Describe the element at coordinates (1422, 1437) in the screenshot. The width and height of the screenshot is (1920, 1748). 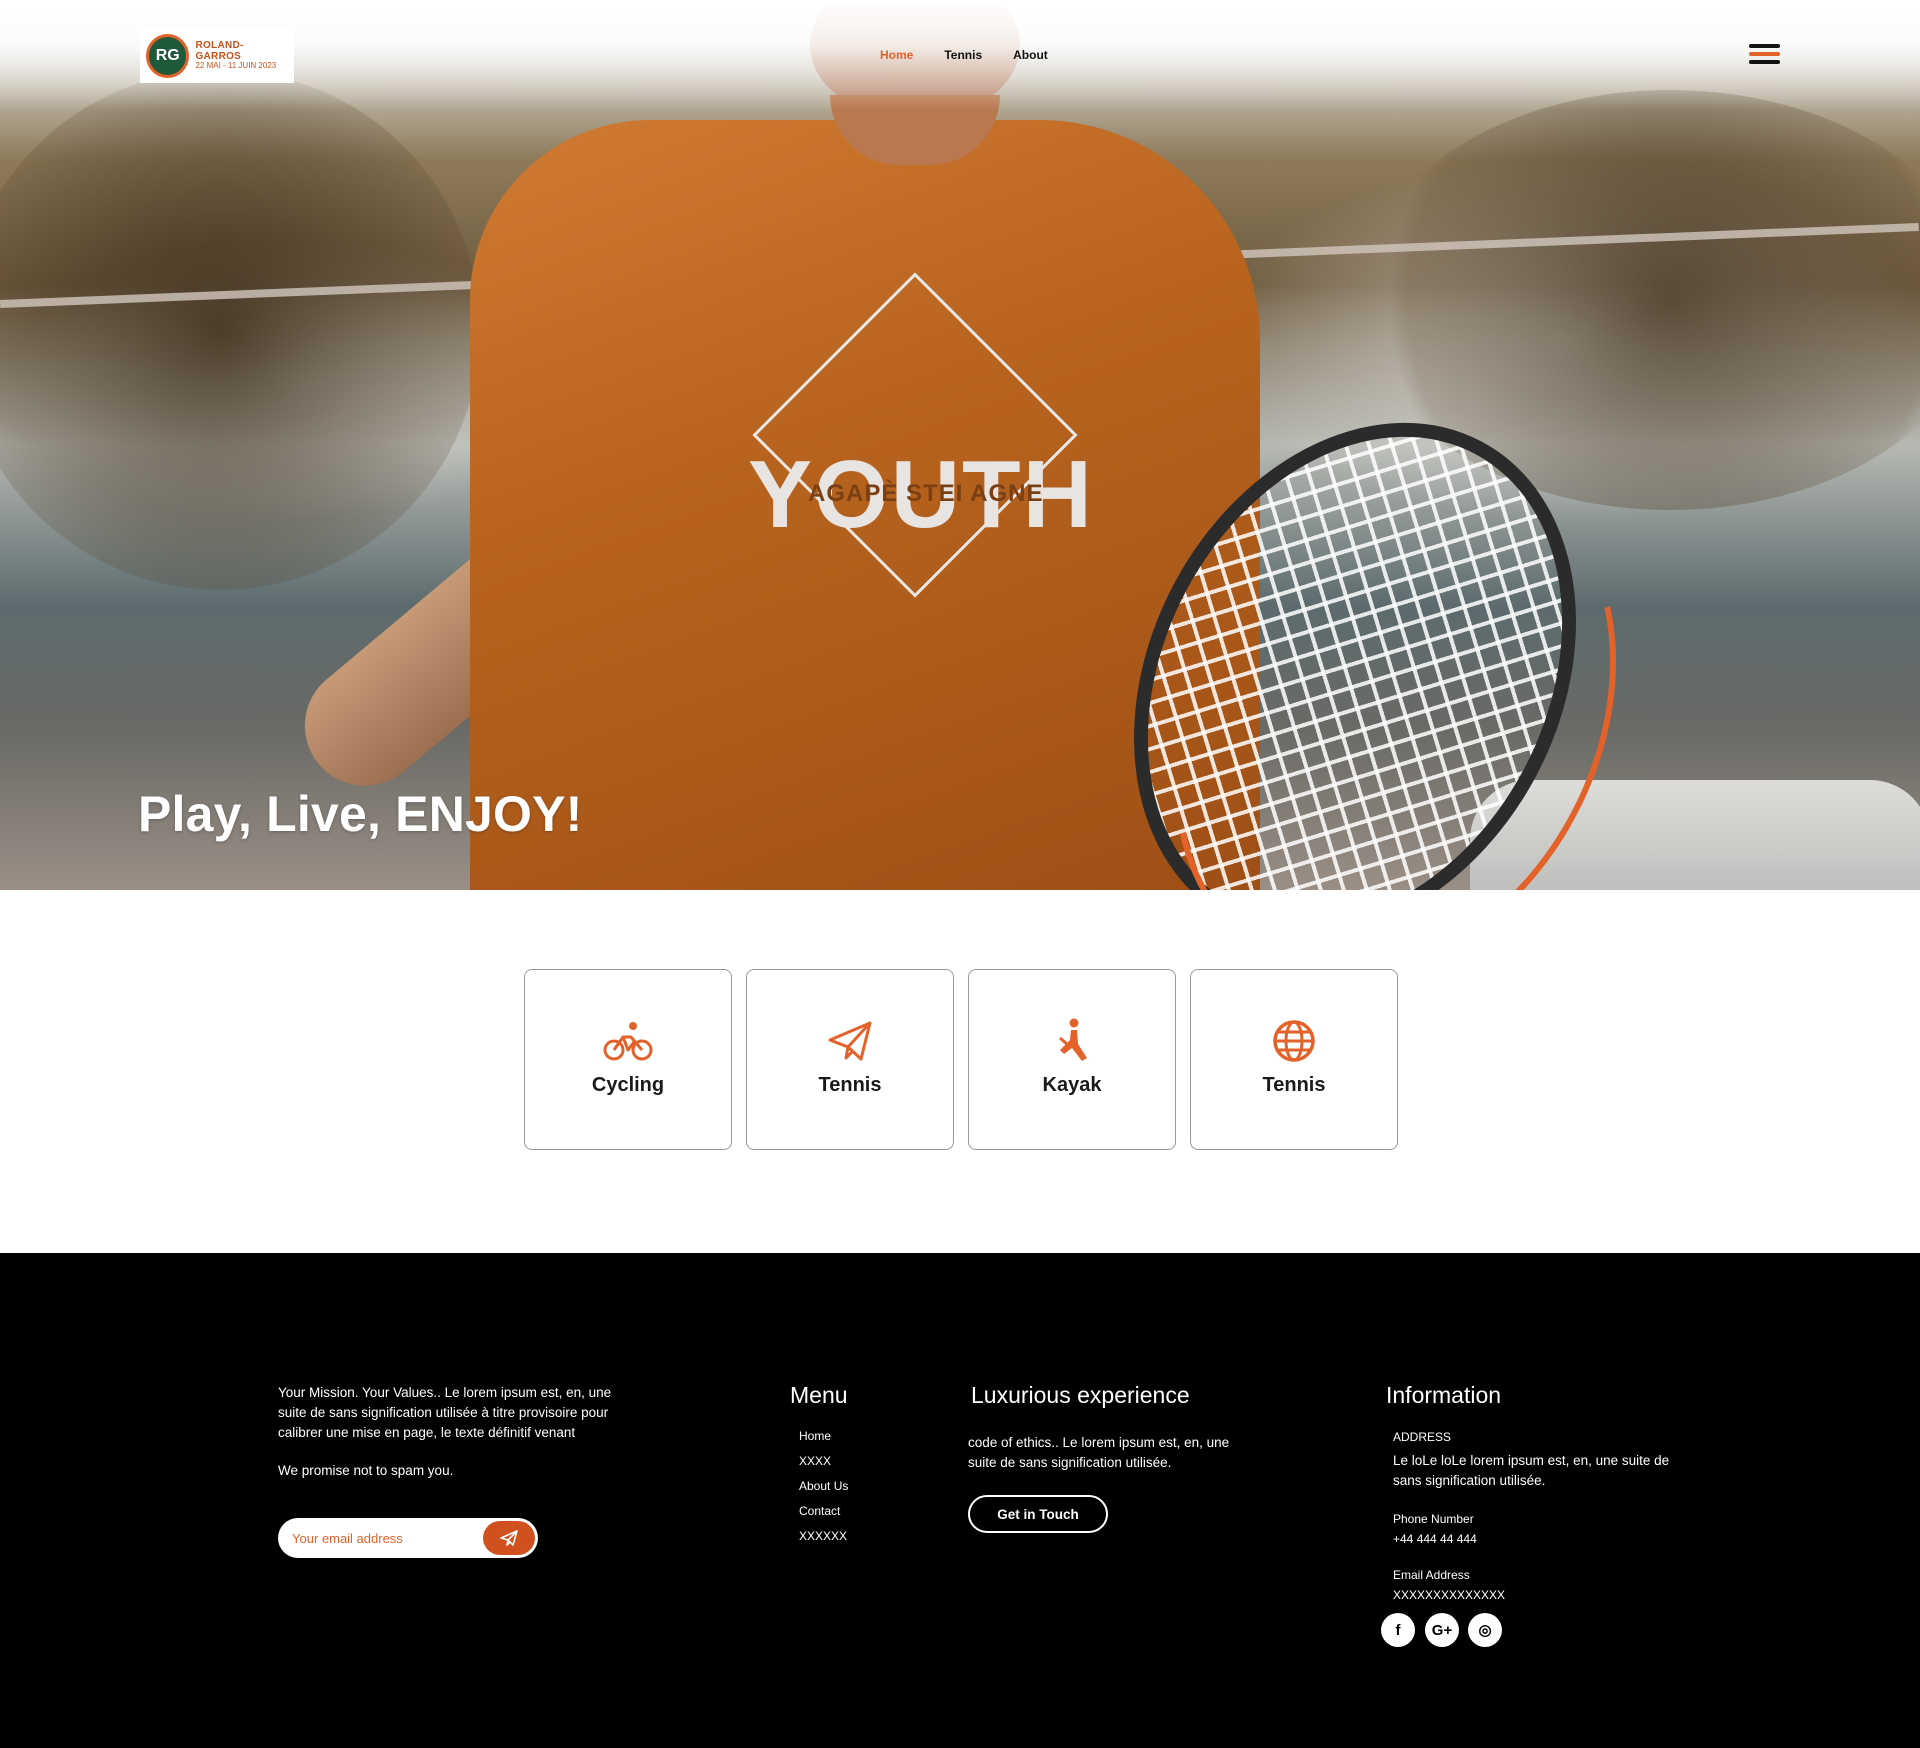
I see `address-label: ADDRESS` at that location.